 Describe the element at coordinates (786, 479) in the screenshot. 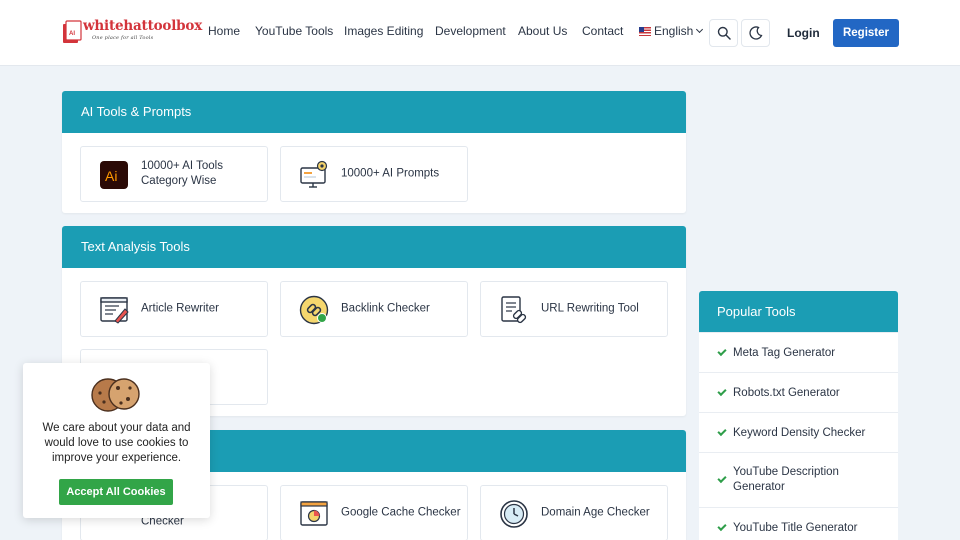

I see `popular-item-label: YouTube Description Generator` at that location.